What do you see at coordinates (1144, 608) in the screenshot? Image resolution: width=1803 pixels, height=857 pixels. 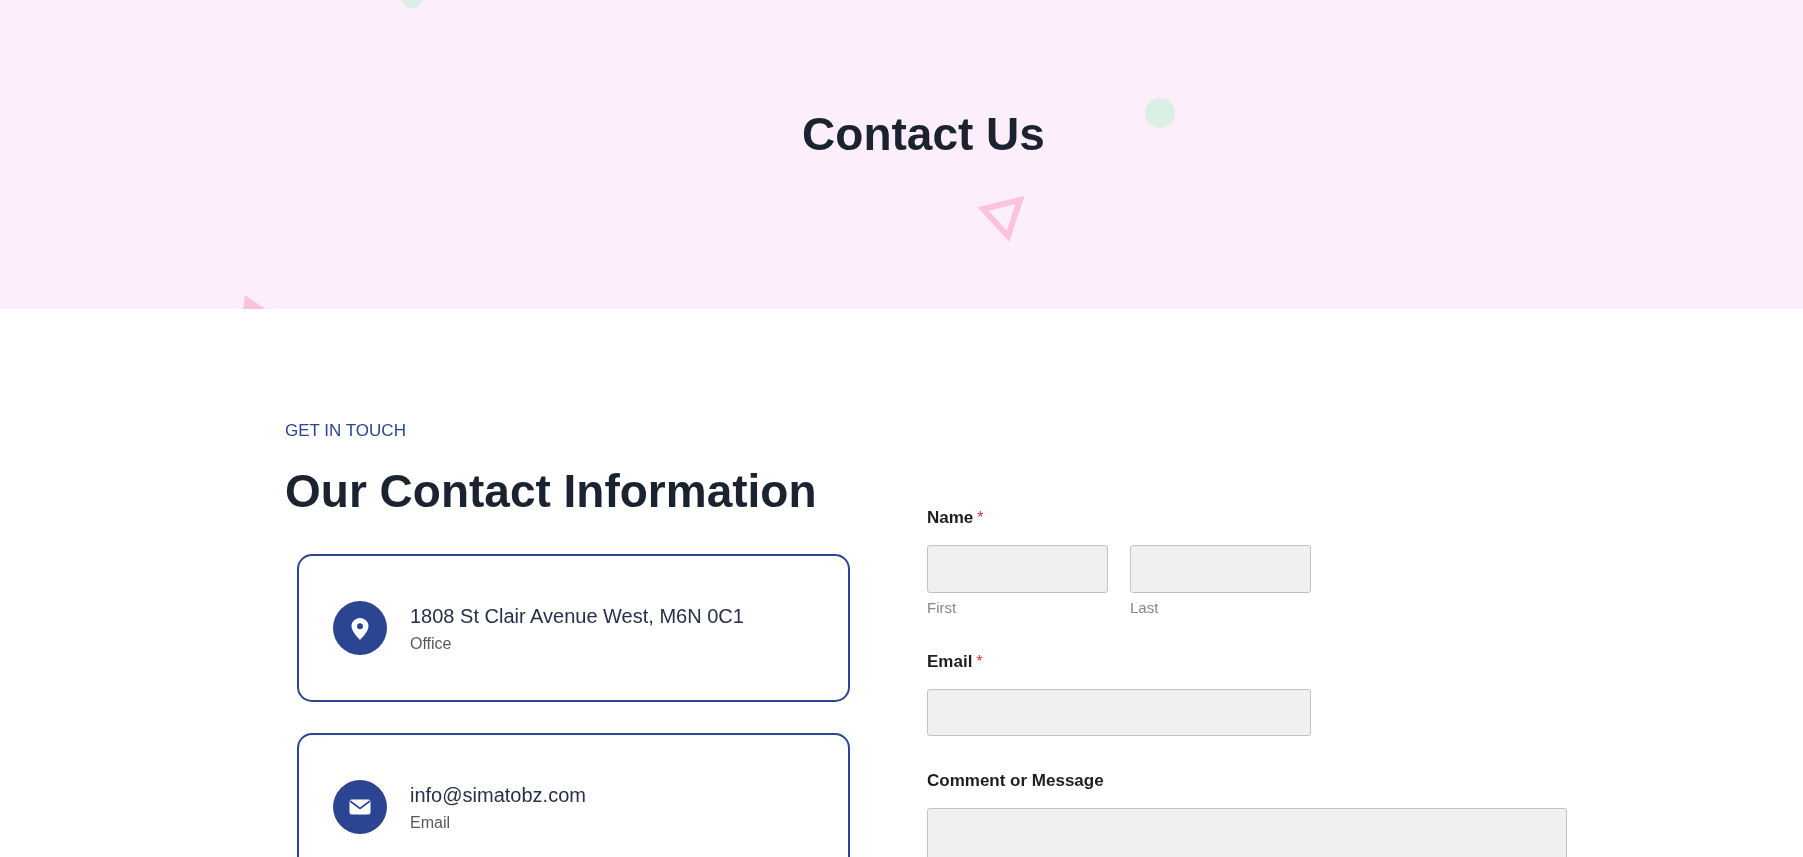 I see `field-sublabel: Last` at bounding box center [1144, 608].